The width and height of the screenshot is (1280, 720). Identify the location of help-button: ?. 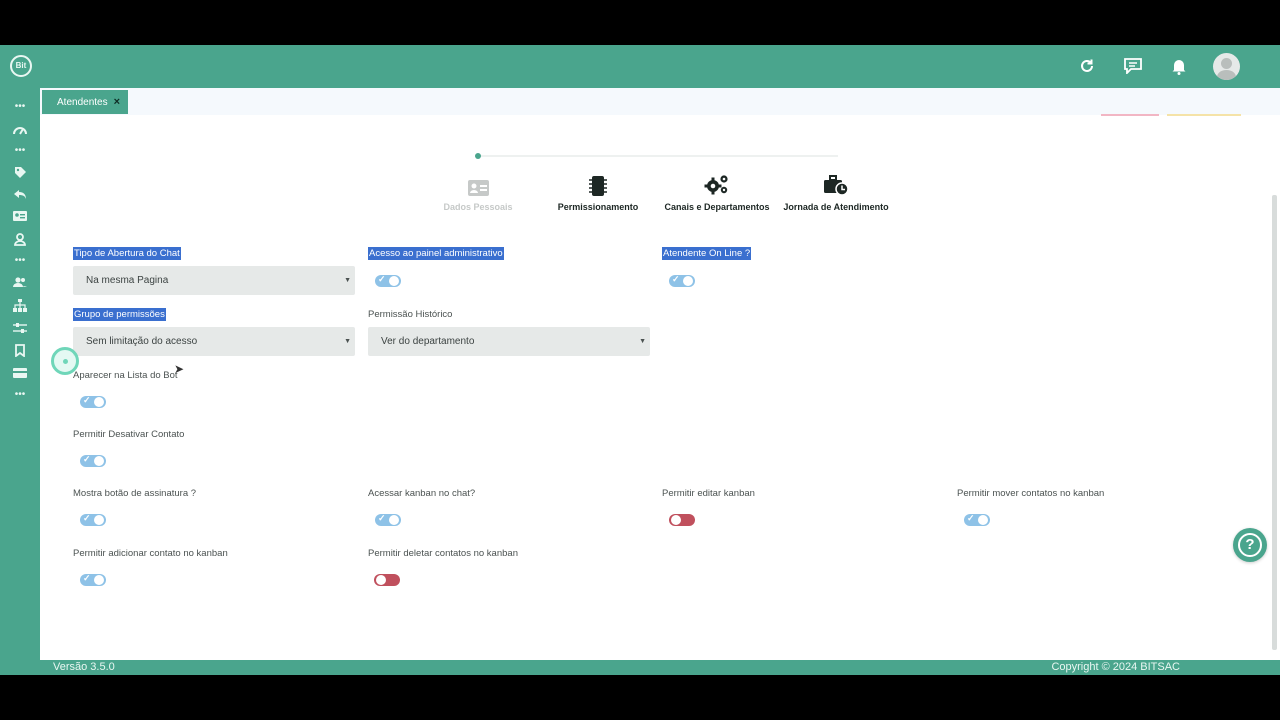
(1250, 545).